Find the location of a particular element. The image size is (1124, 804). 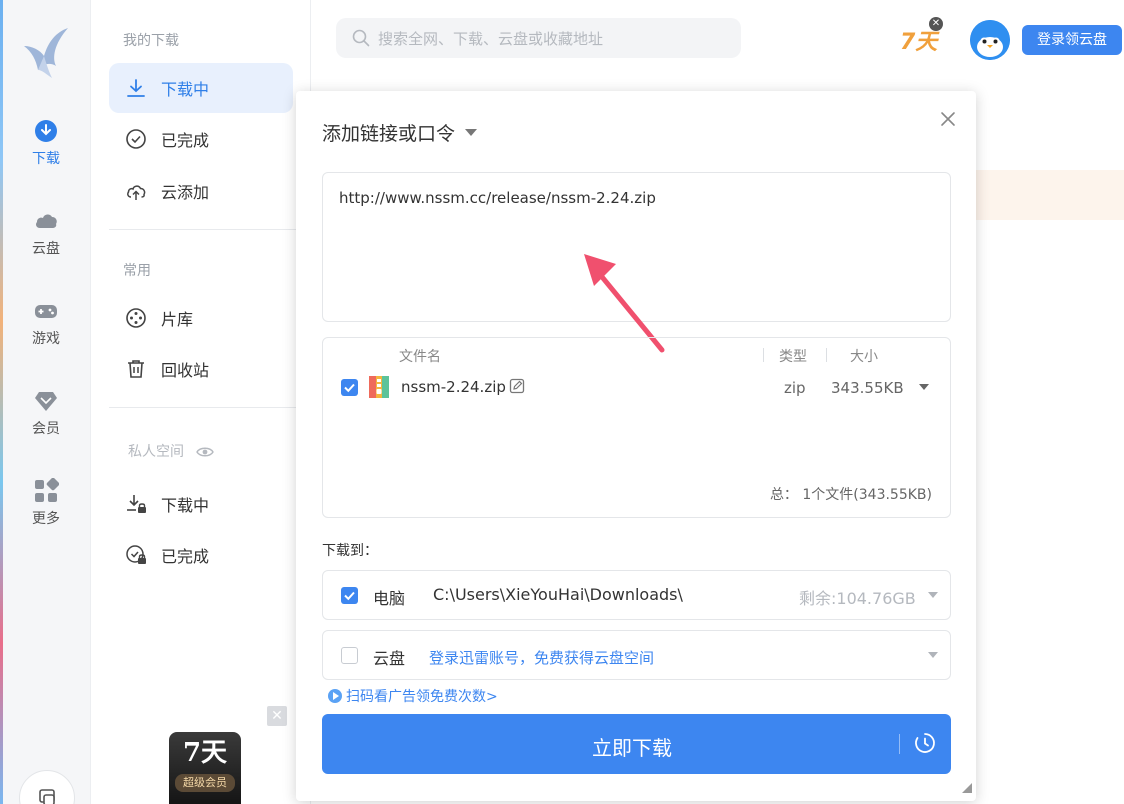

caret-down-icon is located at coordinates (471, 132).